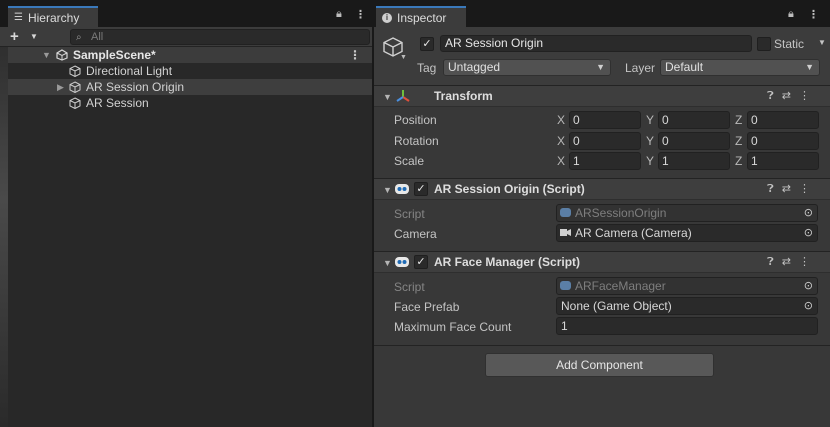  I want to click on scale-x-field: 1, so click(605, 161).